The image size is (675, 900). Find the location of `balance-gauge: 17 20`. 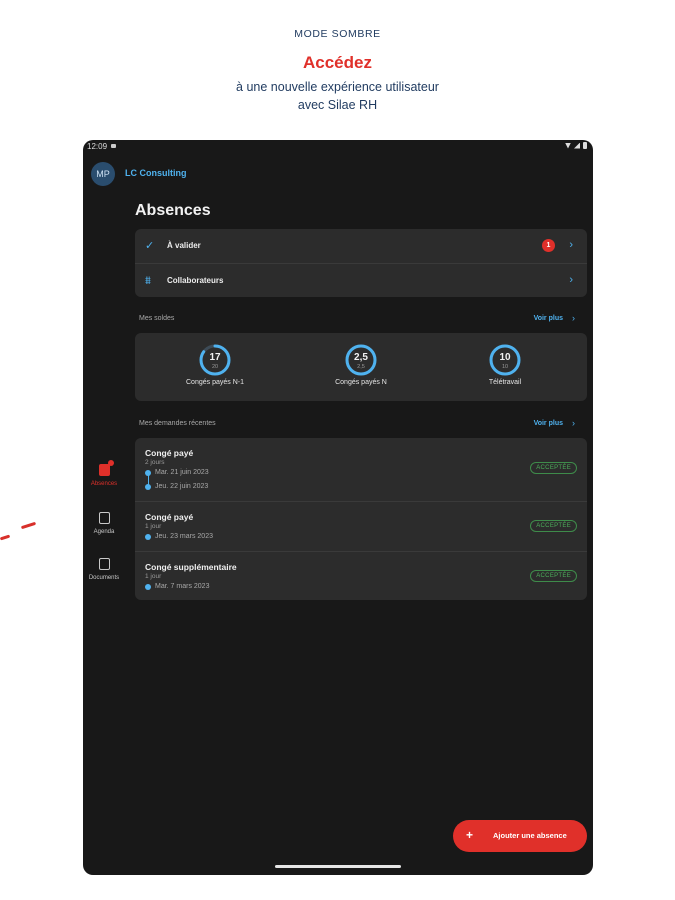

balance-gauge: 17 20 is located at coordinates (215, 360).